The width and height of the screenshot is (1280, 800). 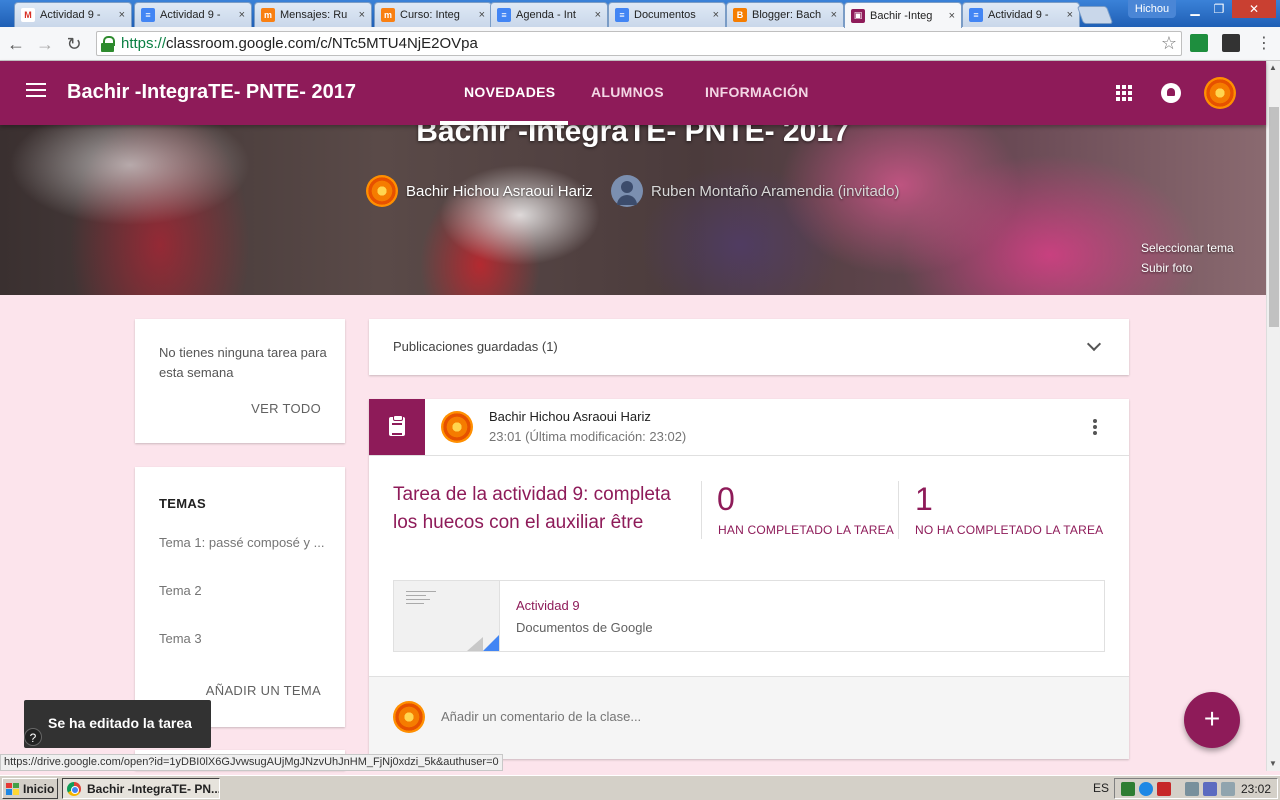 What do you see at coordinates (1101, 788) in the screenshot?
I see `language-indicator: ES` at bounding box center [1101, 788].